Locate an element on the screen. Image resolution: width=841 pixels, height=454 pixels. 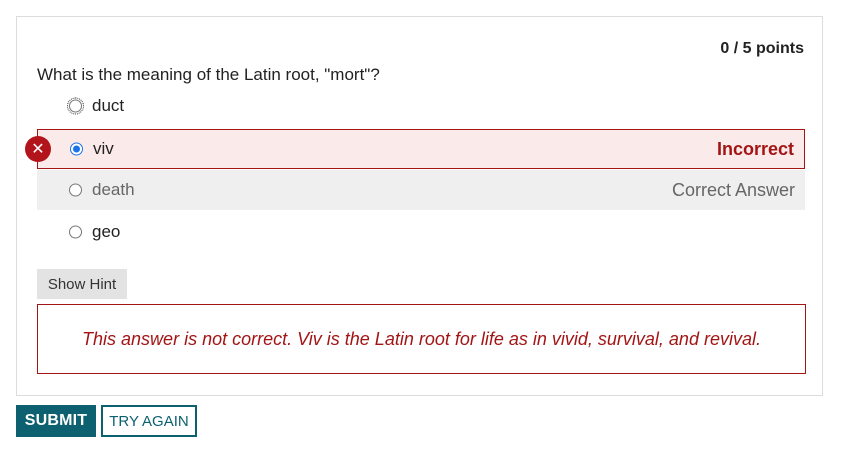
correct-answer-status: Correct Answer is located at coordinates (733, 189).